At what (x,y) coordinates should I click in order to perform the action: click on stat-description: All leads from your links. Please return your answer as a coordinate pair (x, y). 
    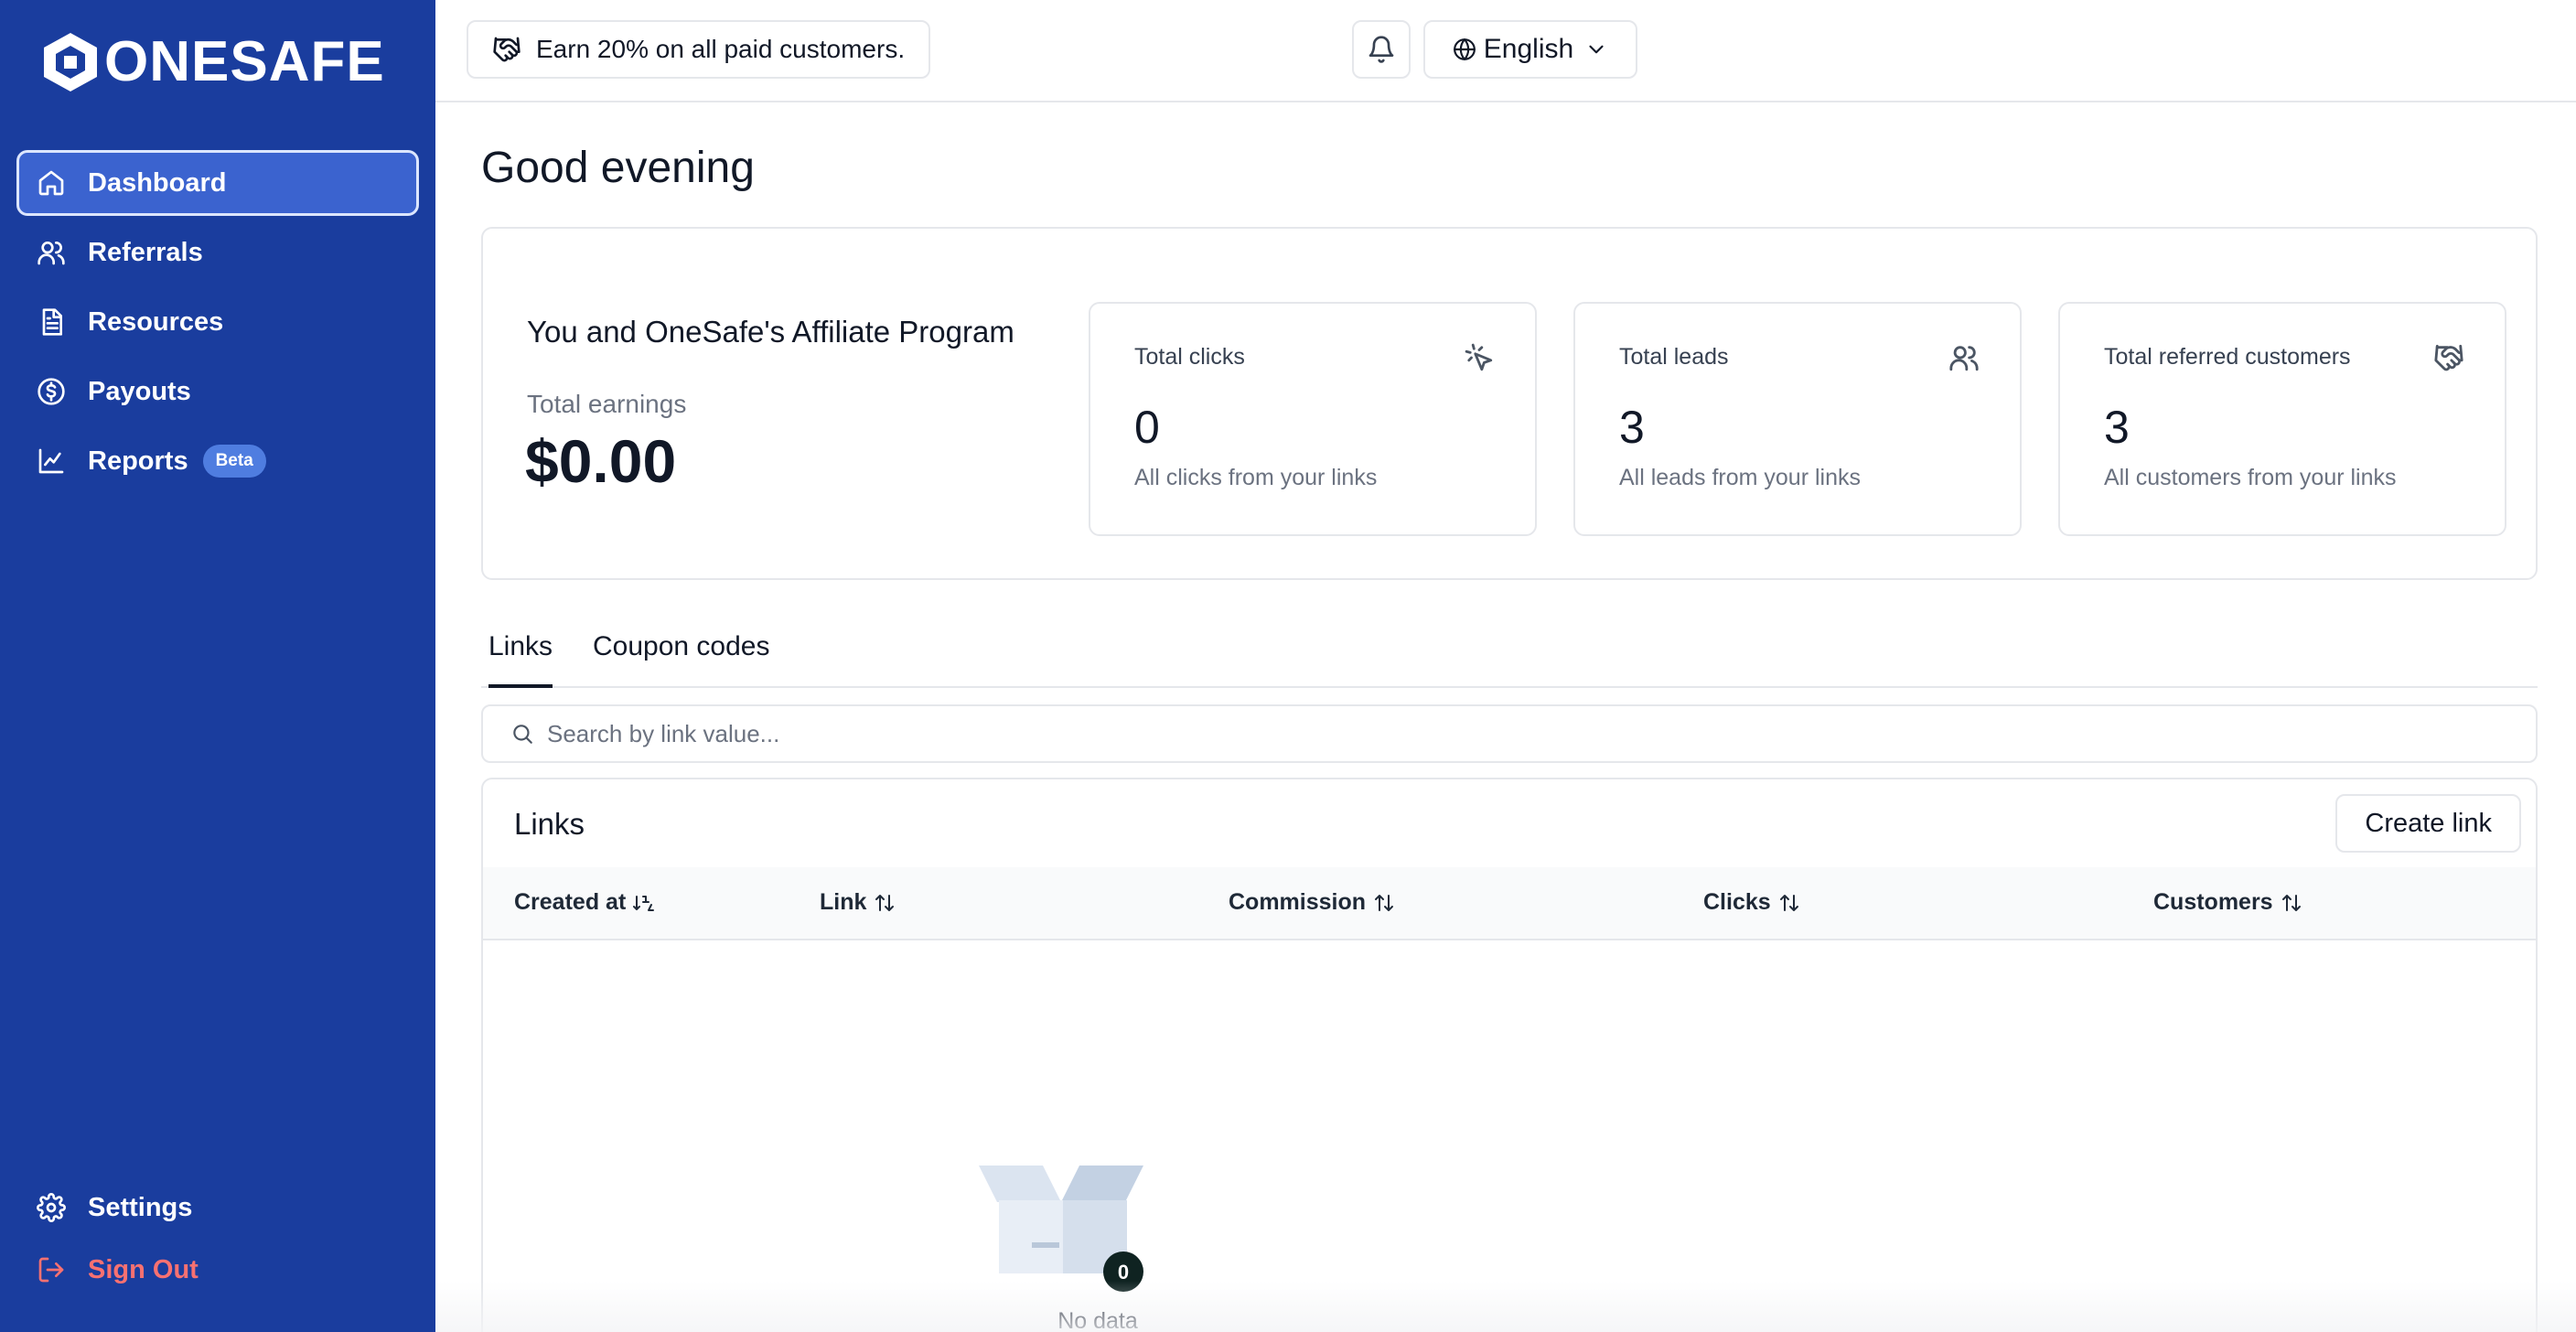
    Looking at the image, I should click on (1740, 477).